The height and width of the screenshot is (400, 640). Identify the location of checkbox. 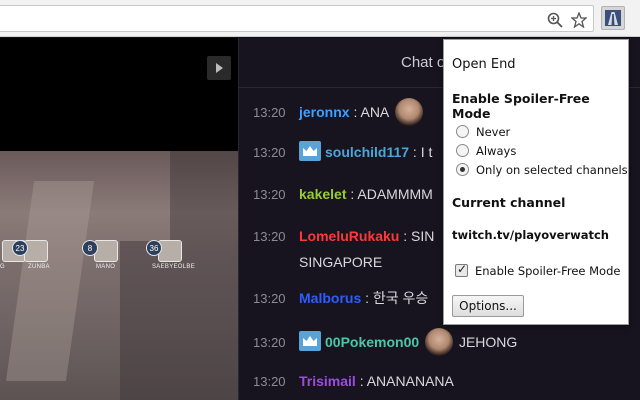
(461, 269).